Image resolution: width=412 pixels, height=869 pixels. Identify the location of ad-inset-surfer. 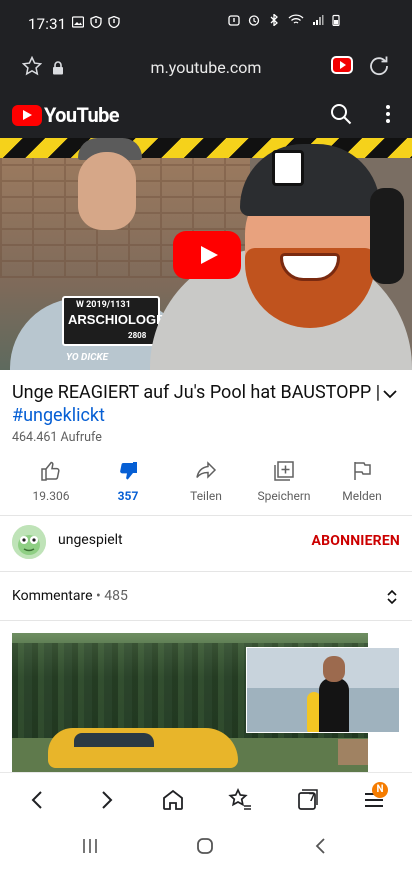
(334, 705).